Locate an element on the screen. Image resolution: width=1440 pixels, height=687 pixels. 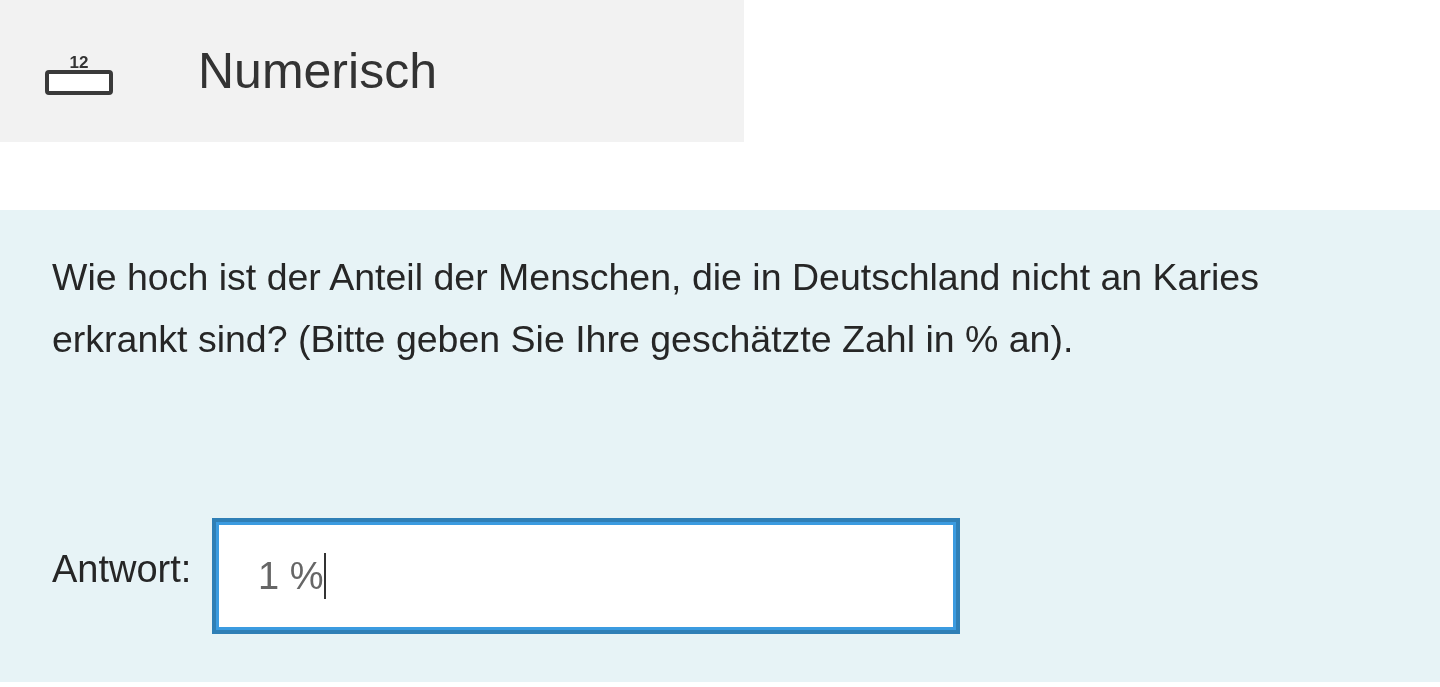
question-text: Wie hoch ist der Anteil der Menschen, die in Deutschland nicht an Karies erkrankt sind? (Bitte geben Sie Ihre geschätzte Zahl in % an). is located at coordinates (656, 308).